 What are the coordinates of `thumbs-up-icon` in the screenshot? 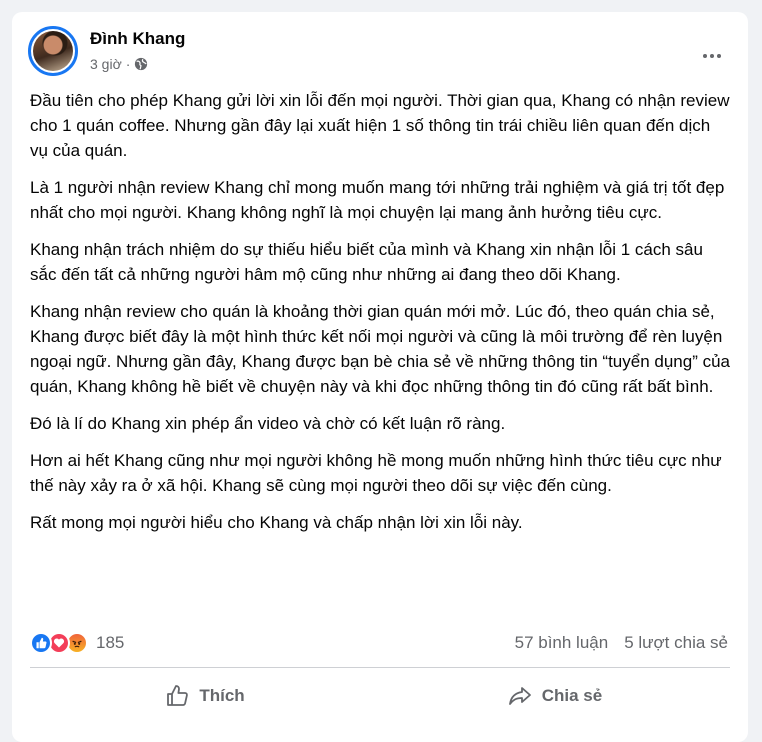 It's located at (178, 695).